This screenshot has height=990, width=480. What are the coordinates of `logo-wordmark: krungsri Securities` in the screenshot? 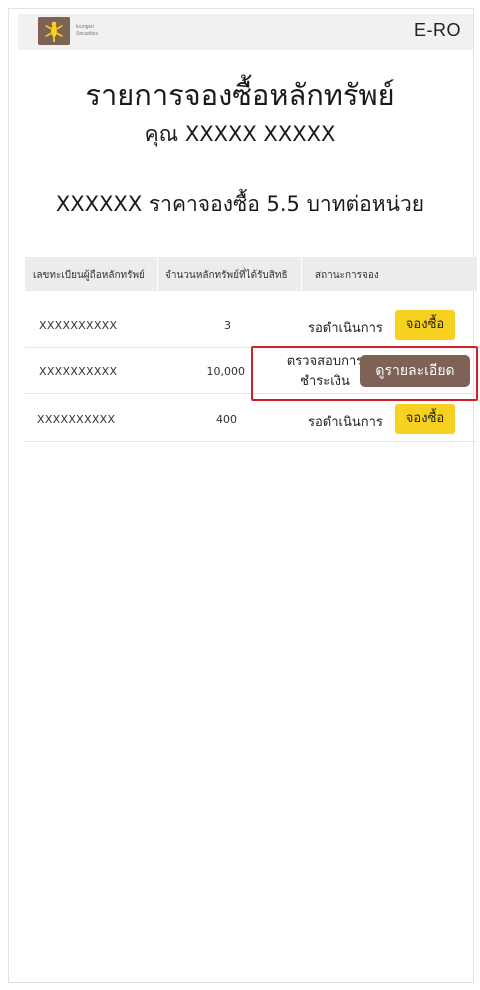 It's located at (87, 31).